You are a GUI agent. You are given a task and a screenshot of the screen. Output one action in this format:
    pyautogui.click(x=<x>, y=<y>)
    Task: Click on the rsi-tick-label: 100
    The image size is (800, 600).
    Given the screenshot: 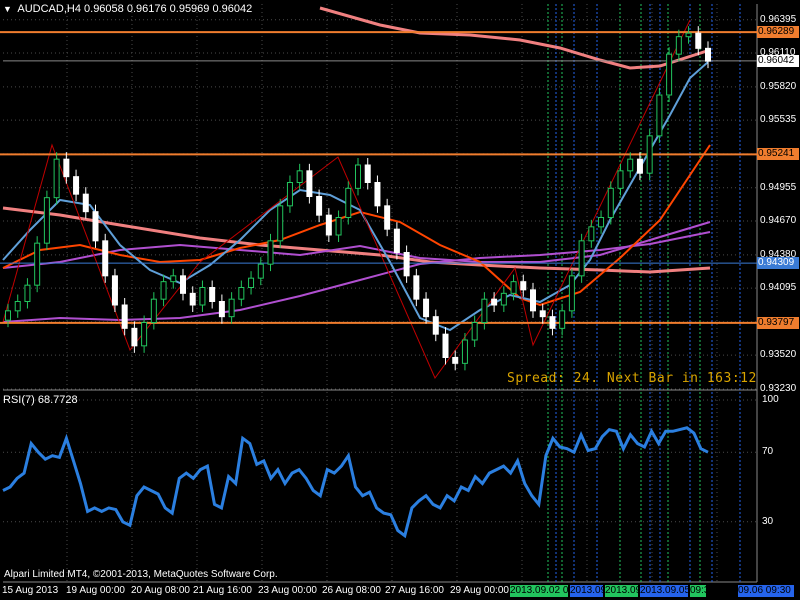 What is the action you would take?
    pyautogui.click(x=770, y=399)
    